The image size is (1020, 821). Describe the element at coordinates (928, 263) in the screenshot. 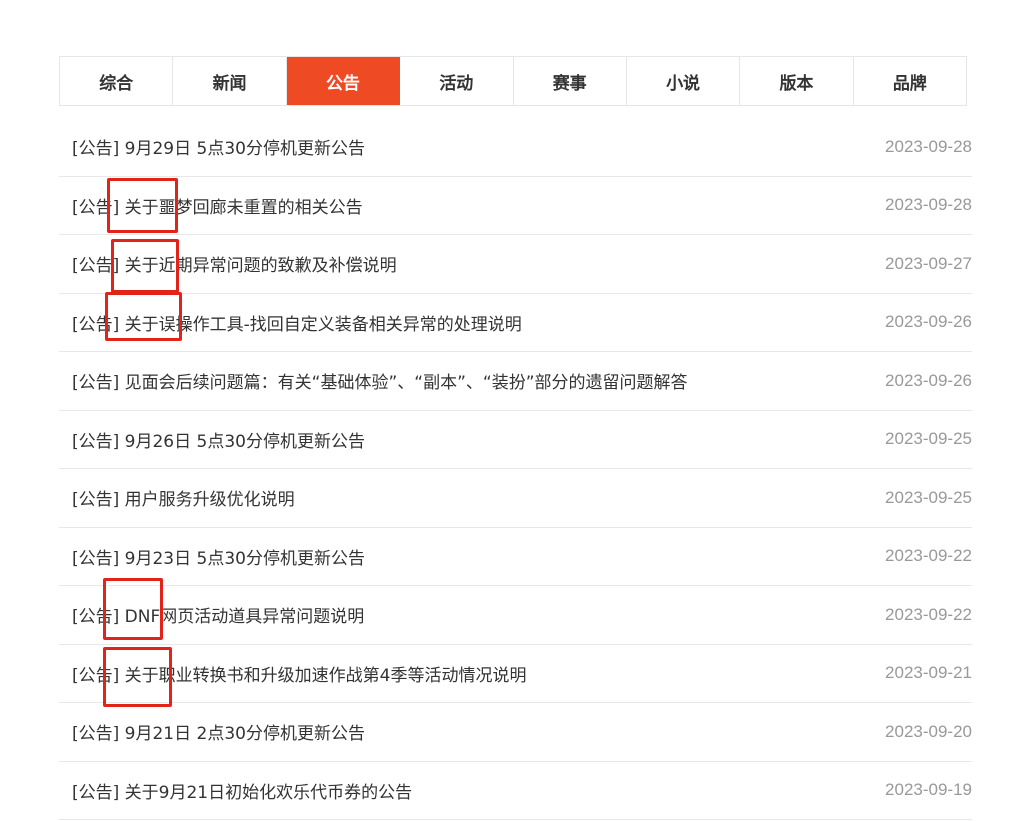

I see `news-date: 2023-09-27` at that location.